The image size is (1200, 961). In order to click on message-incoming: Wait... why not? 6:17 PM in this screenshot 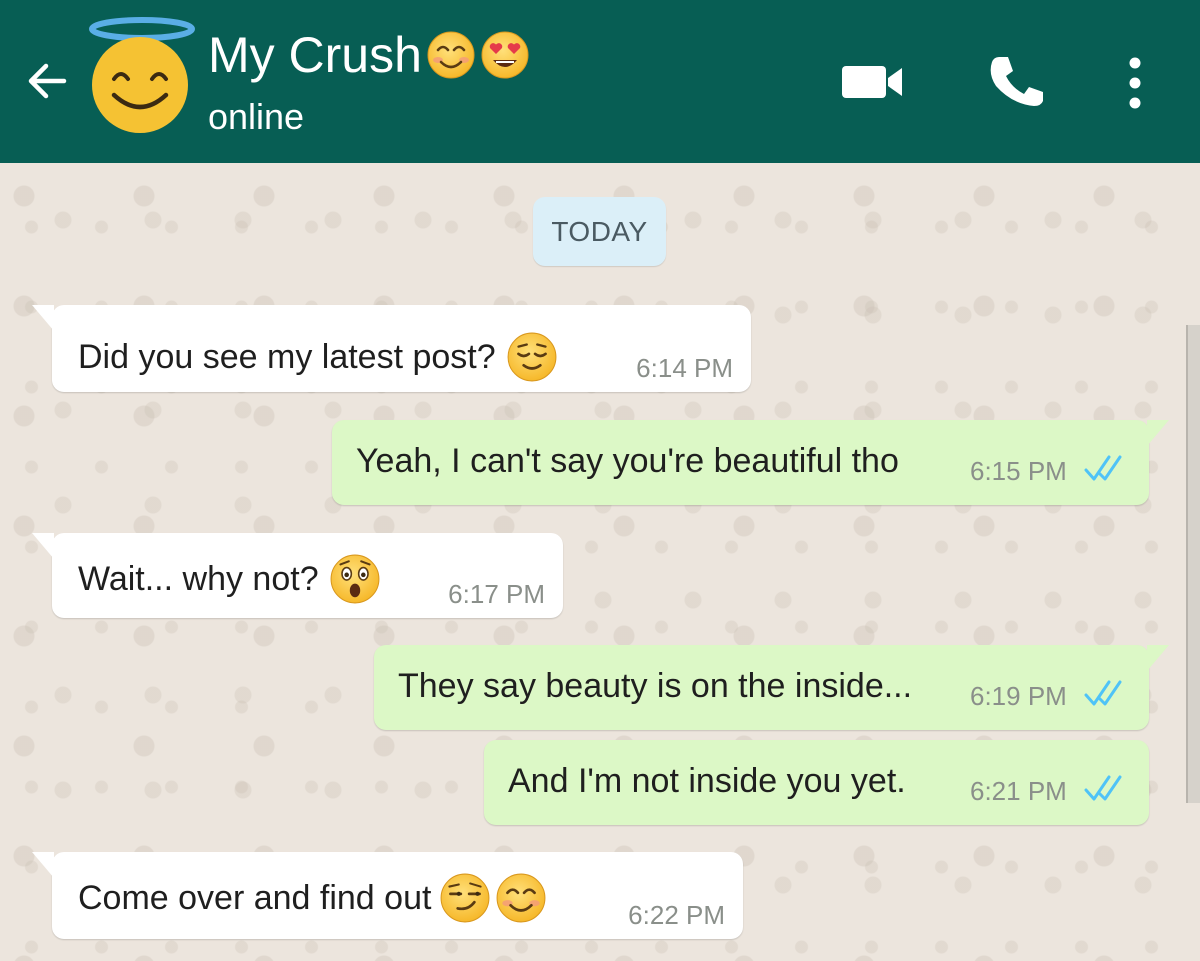, I will do `click(297, 575)`.